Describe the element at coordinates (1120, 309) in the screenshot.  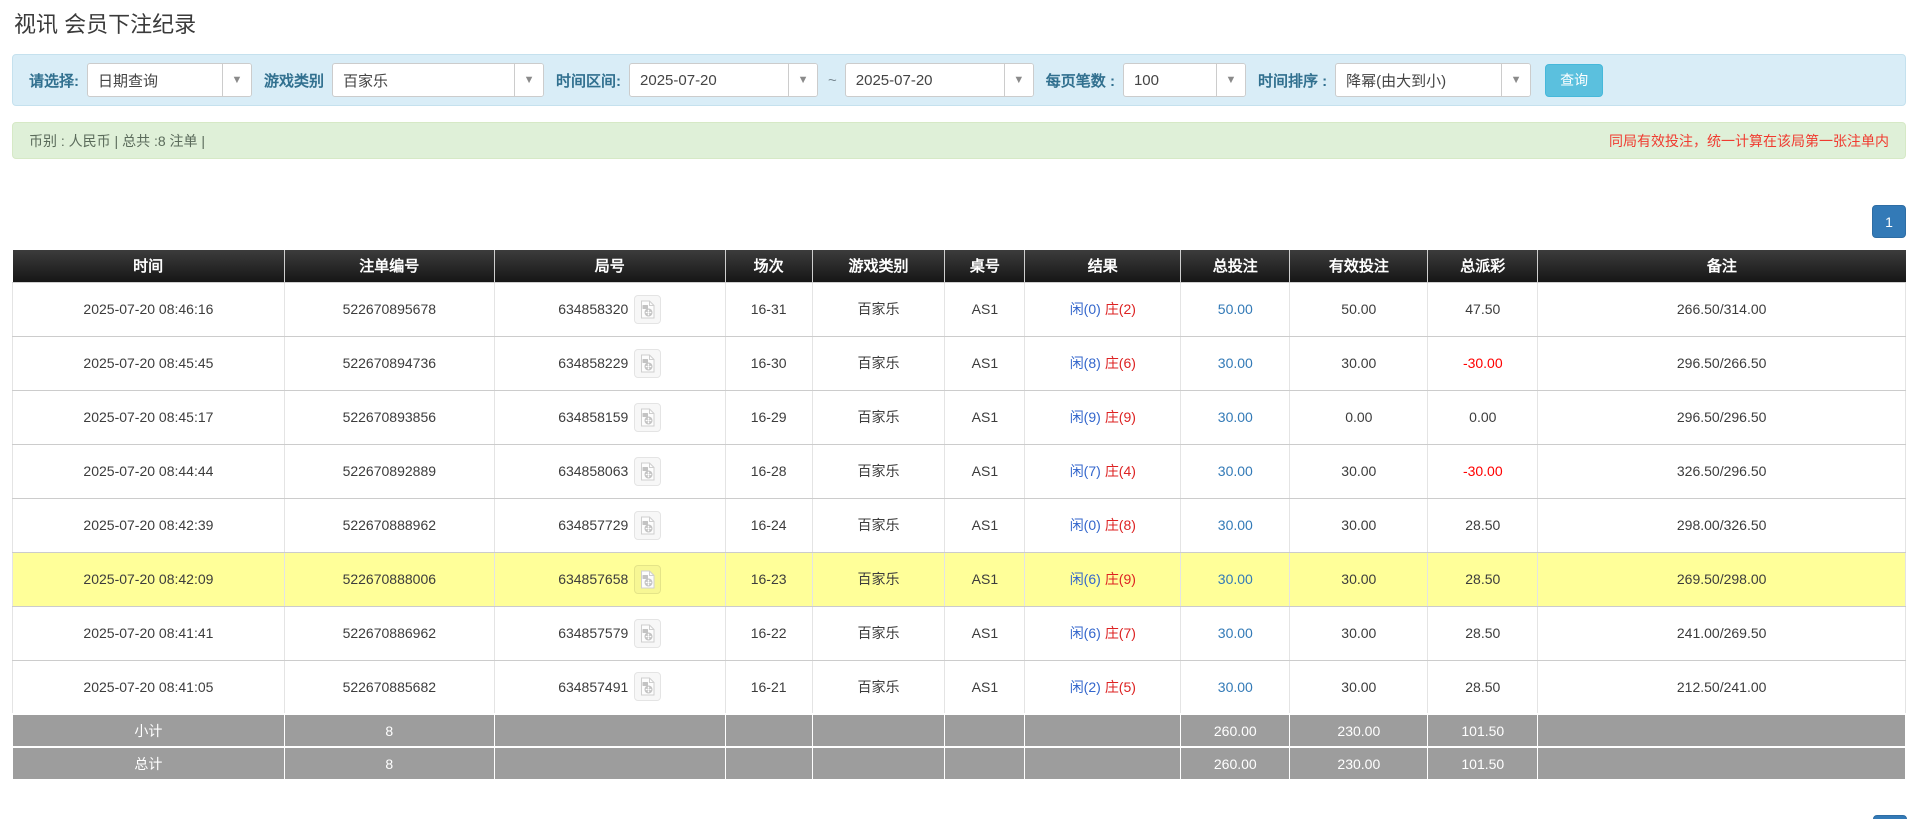
I see `result-banker: 庄(2)` at that location.